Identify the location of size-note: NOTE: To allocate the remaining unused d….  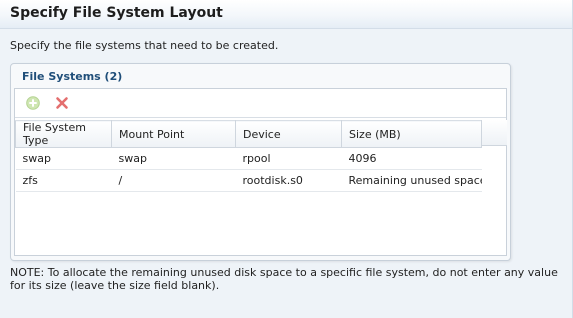
(284, 279).